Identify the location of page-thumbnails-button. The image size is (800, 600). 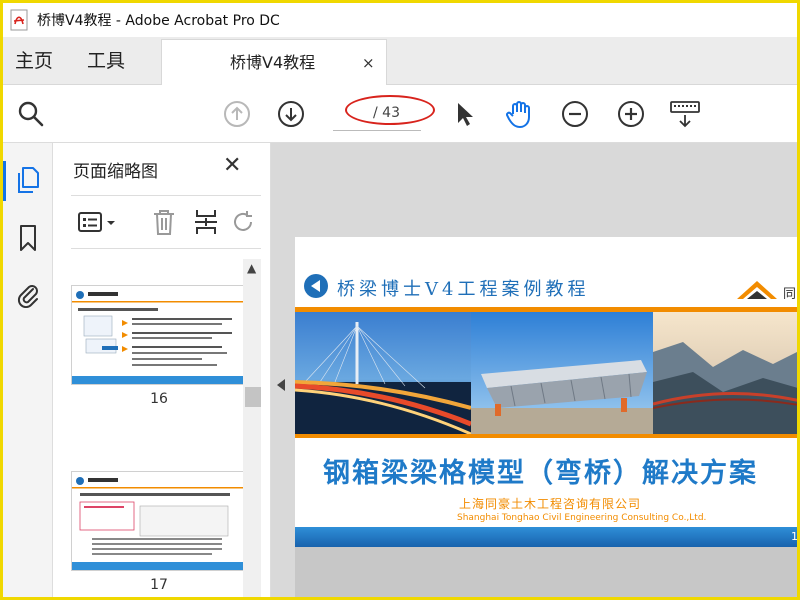
(28, 180).